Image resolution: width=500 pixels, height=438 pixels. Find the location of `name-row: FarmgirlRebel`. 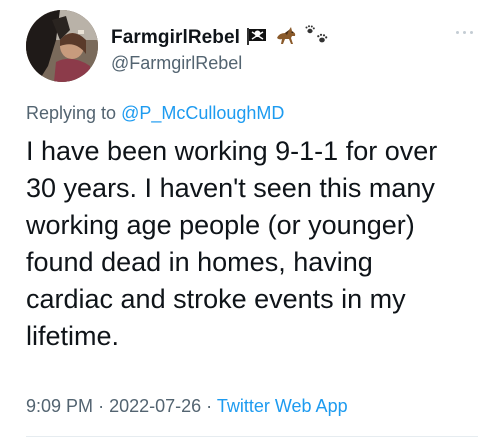

name-row: FarmgirlRebel is located at coordinates (220, 38).